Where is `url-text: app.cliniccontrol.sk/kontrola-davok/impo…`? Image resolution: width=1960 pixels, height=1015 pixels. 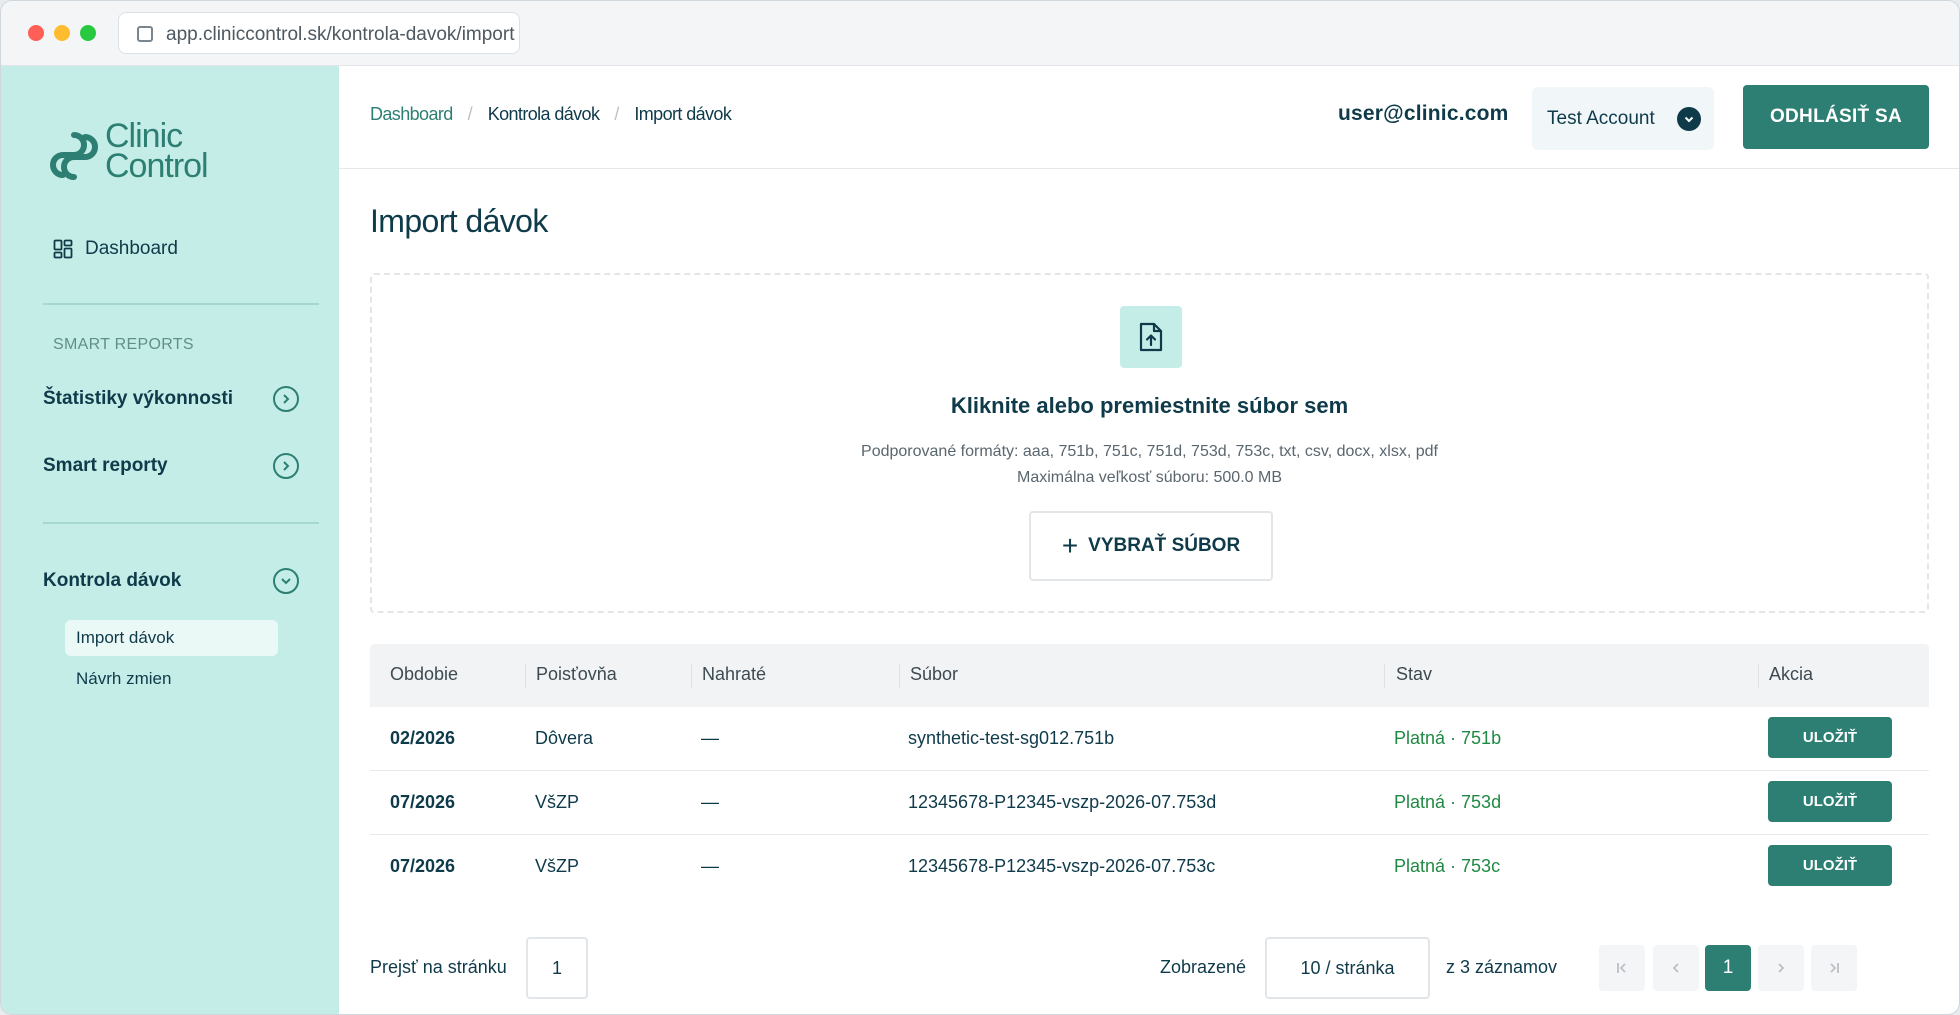
url-text: app.cliniccontrol.sk/kontrola-davok/impo… is located at coordinates (340, 34).